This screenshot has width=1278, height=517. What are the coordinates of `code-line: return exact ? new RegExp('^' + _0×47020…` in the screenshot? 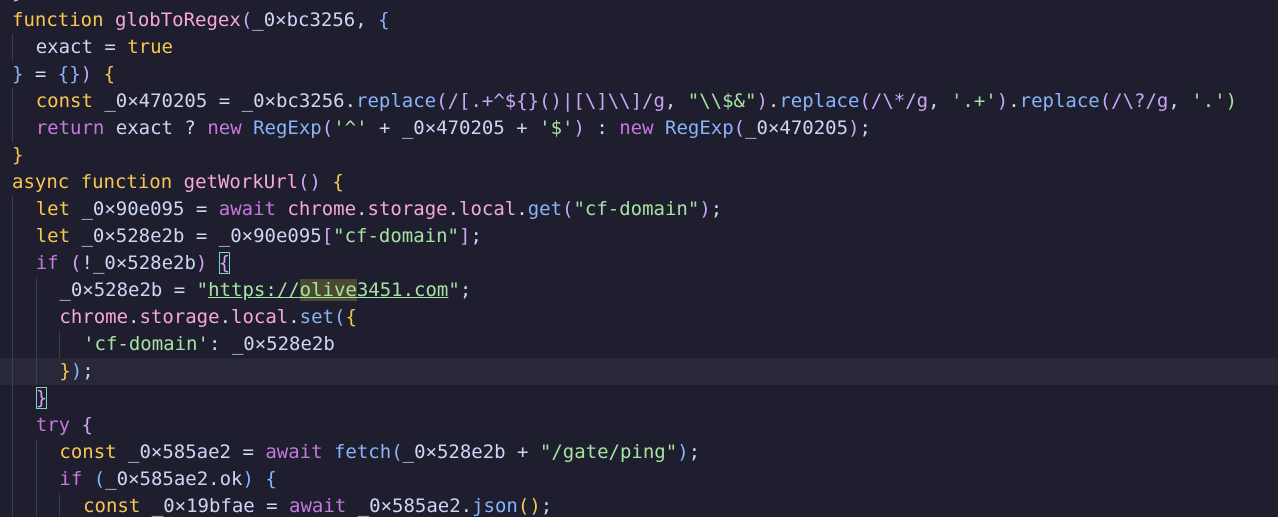 It's located at (639, 128).